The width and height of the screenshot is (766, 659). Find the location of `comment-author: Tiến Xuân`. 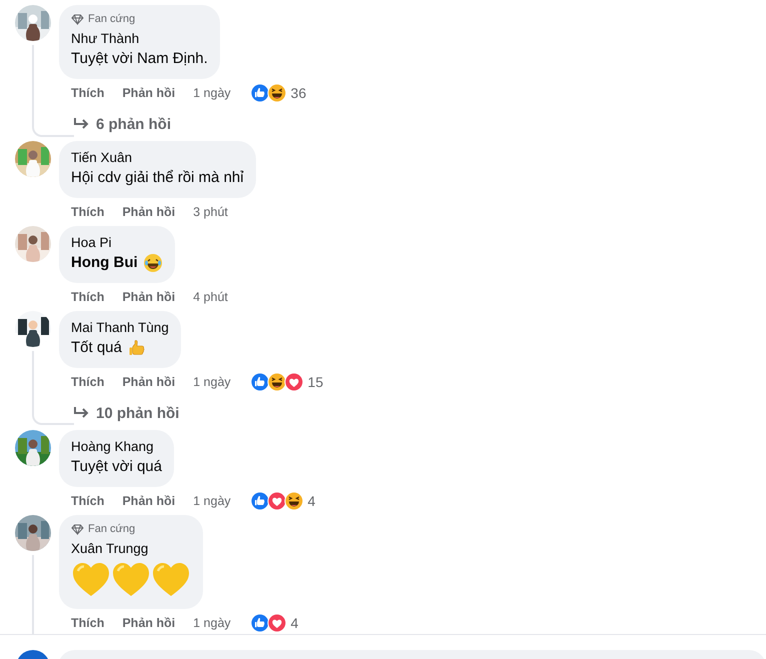

comment-author: Tiến Xuân is located at coordinates (157, 158).